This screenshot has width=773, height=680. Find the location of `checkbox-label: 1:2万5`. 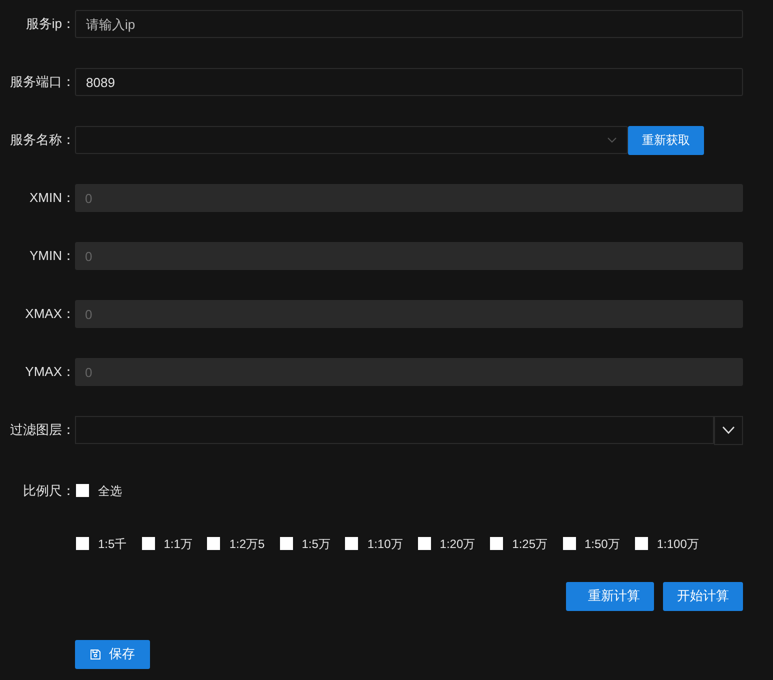

checkbox-label: 1:2万5 is located at coordinates (247, 544).